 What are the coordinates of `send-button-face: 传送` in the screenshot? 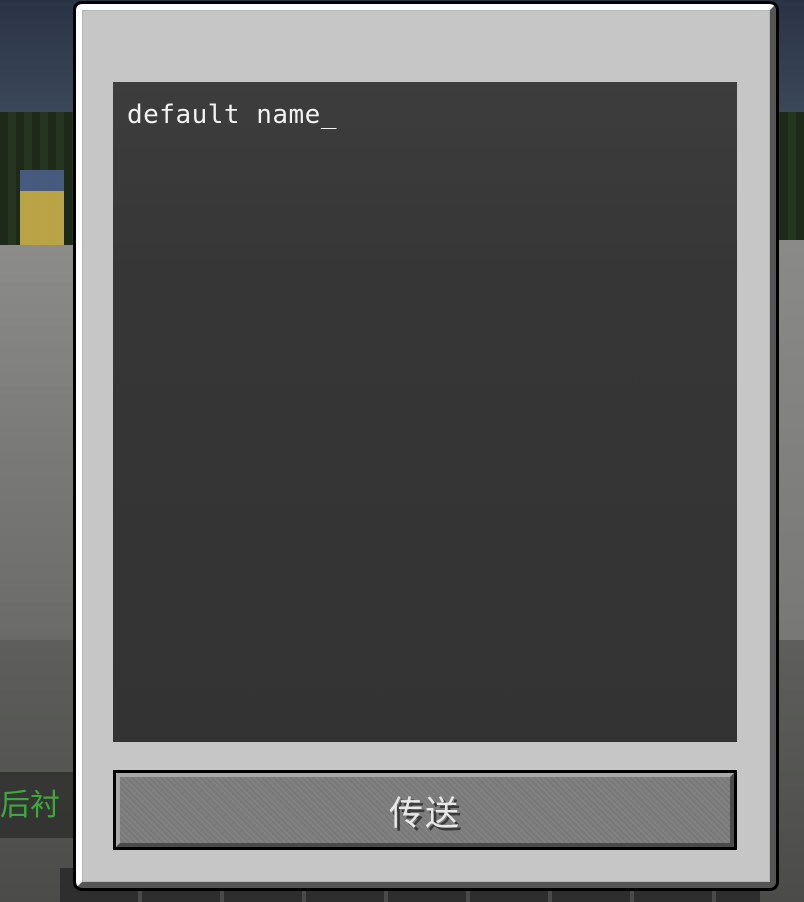 It's located at (425, 810).